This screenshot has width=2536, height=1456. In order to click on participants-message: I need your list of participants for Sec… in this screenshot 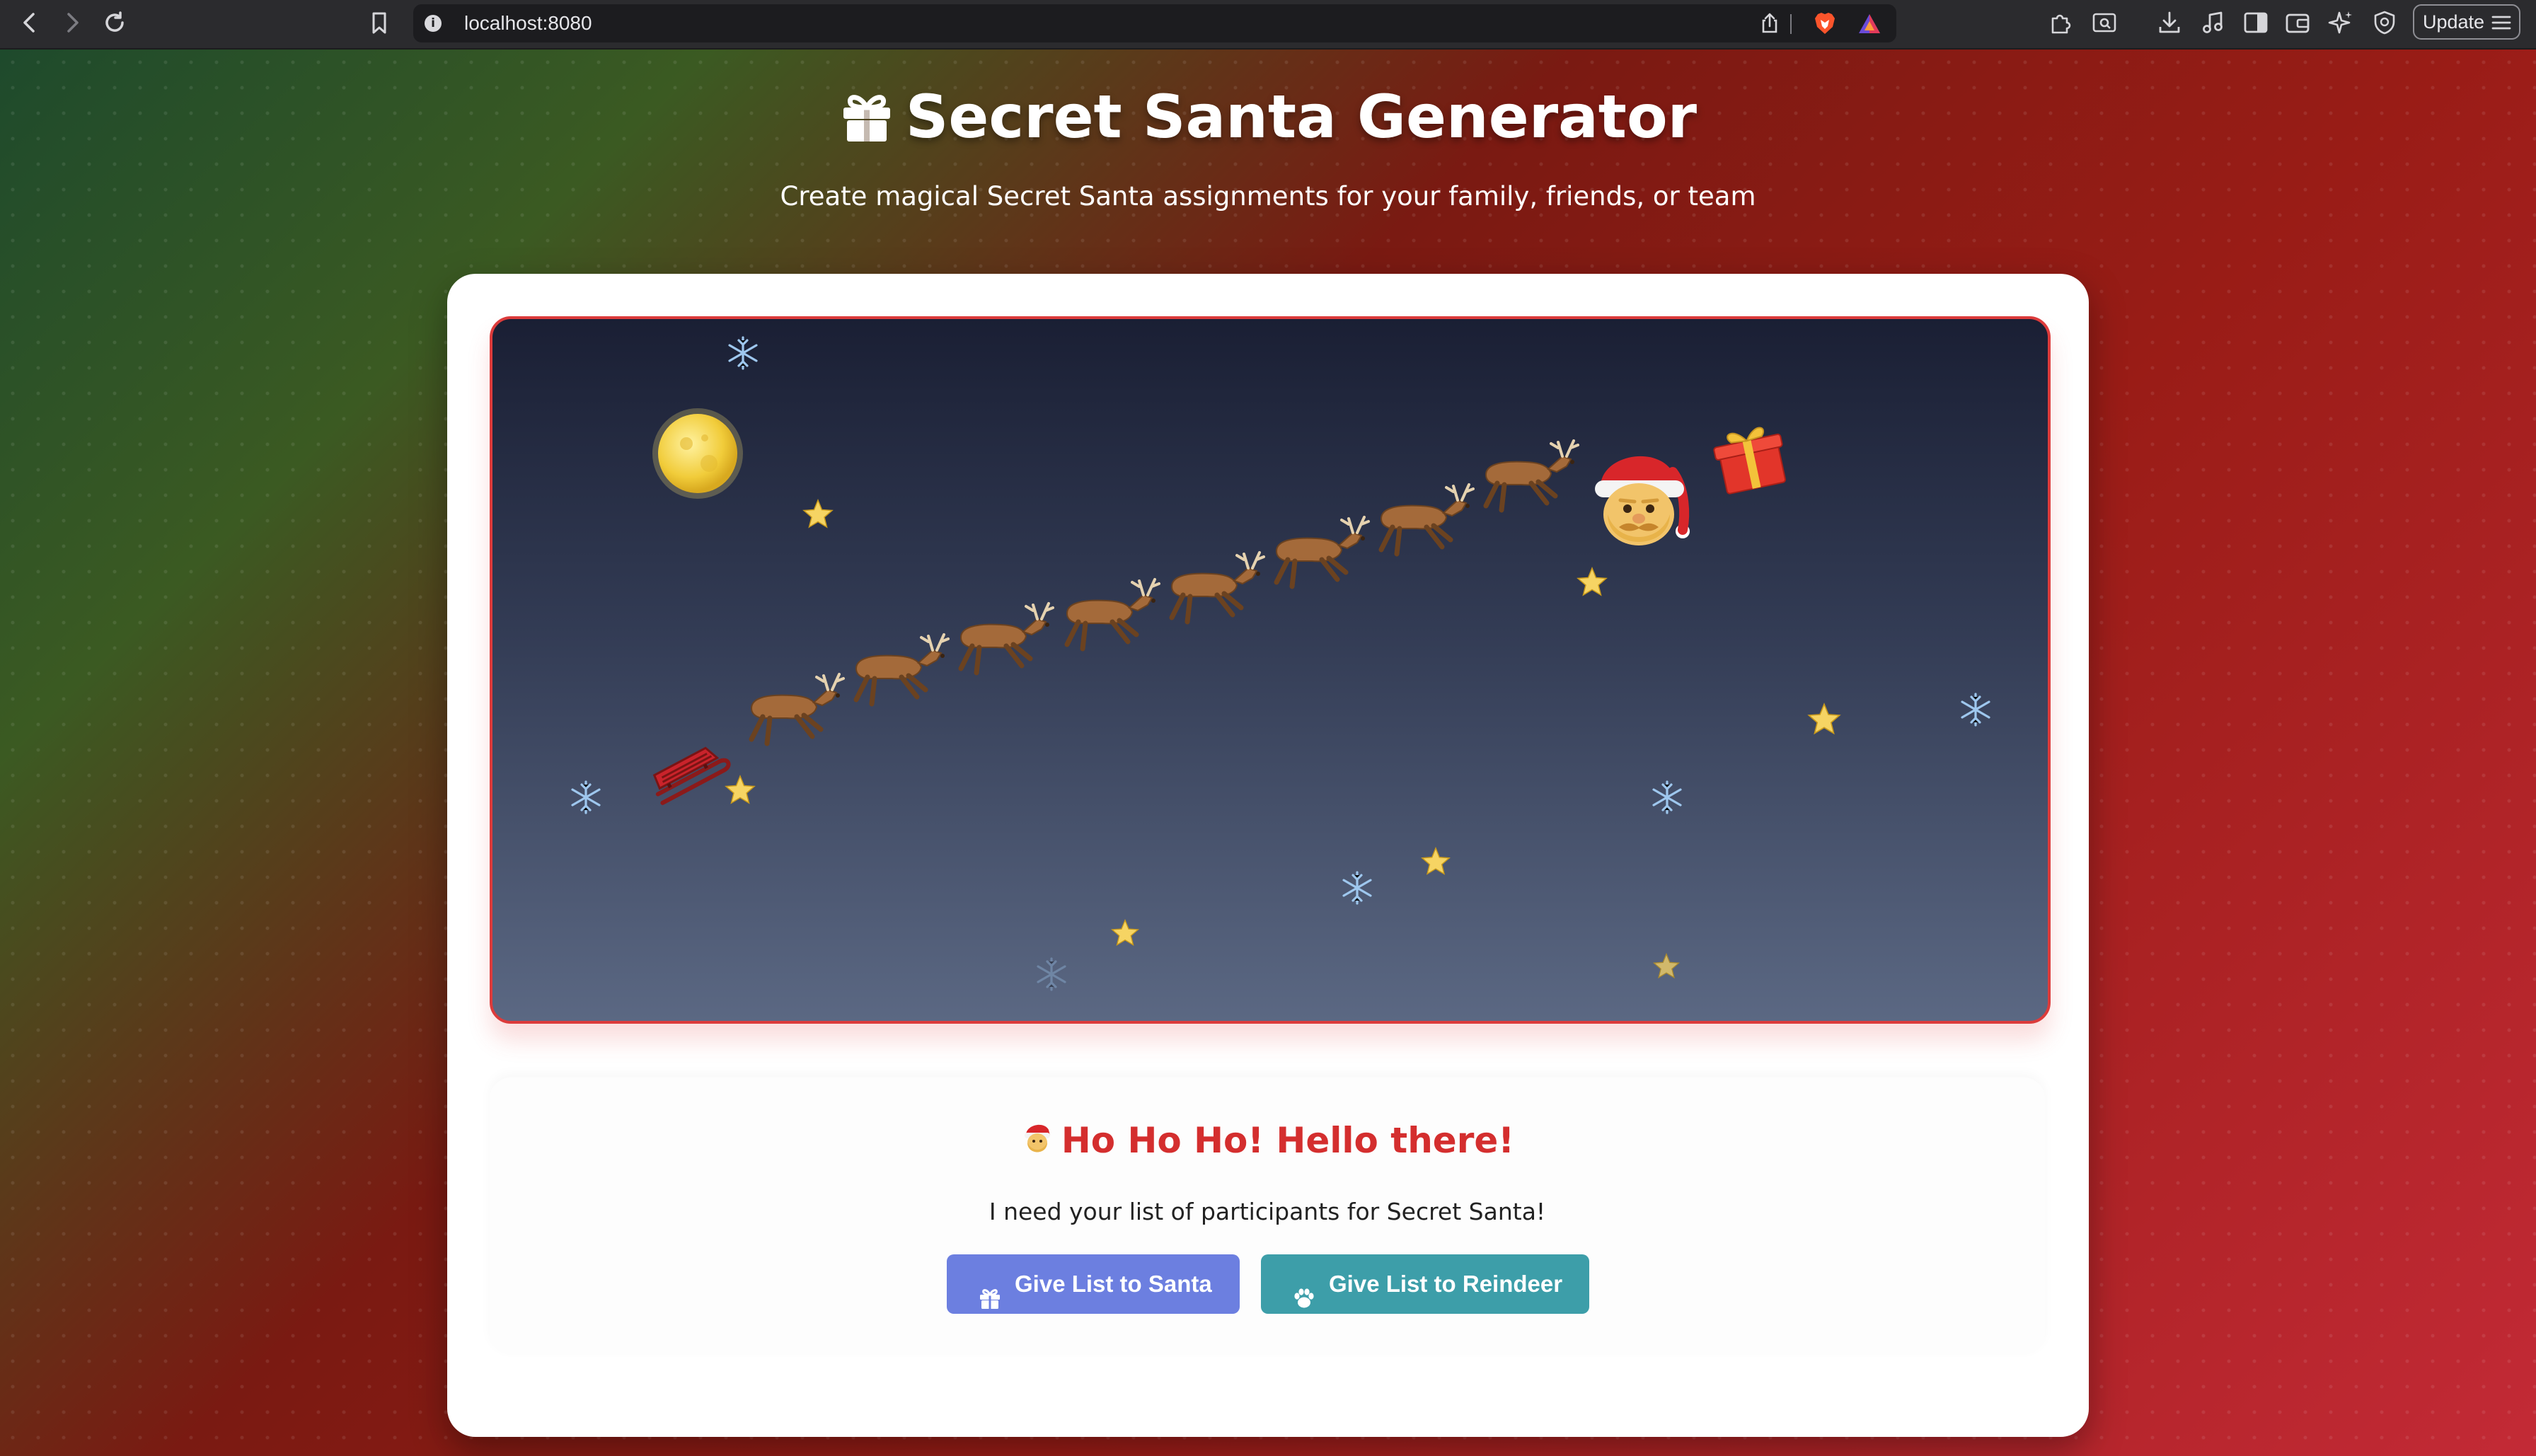, I will do `click(1267, 1212)`.